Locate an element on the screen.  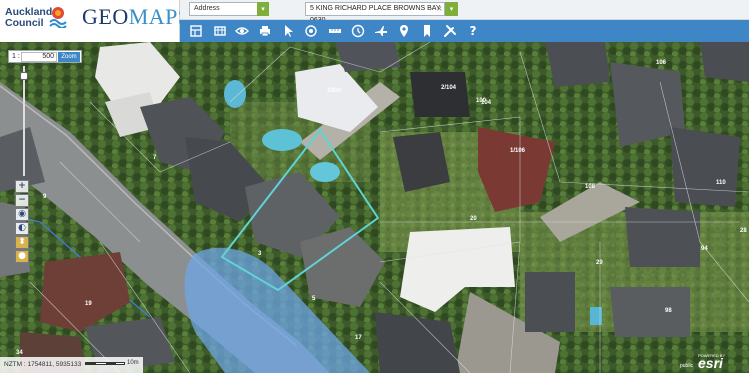
scale-bar-label: 10m is located at coordinates (133, 363).